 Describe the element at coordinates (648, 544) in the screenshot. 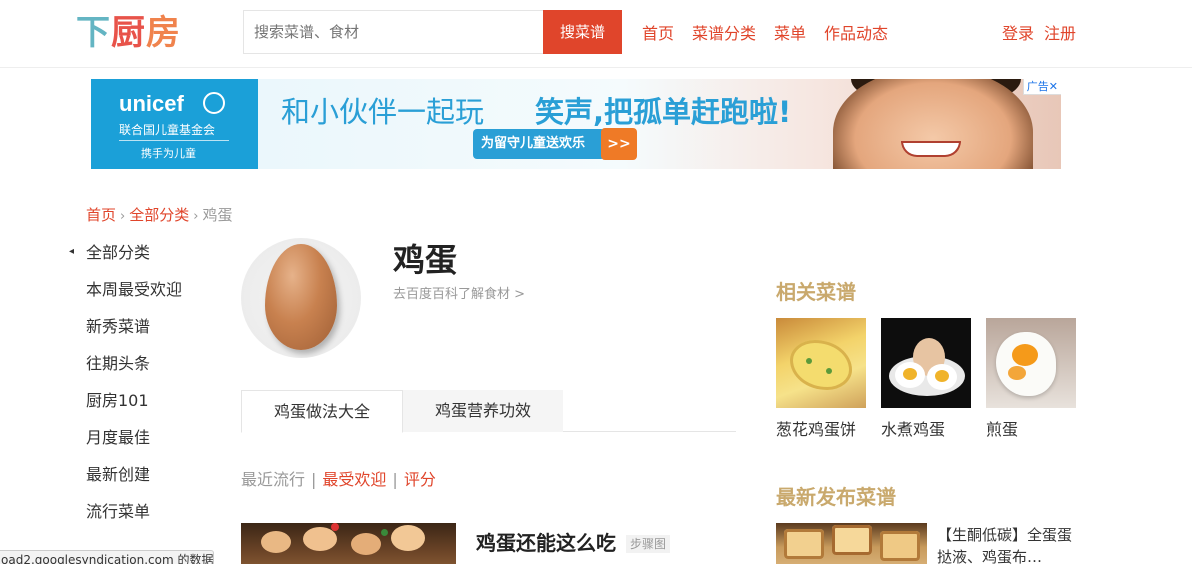

I see `step-photo-badge: 步骤图` at that location.